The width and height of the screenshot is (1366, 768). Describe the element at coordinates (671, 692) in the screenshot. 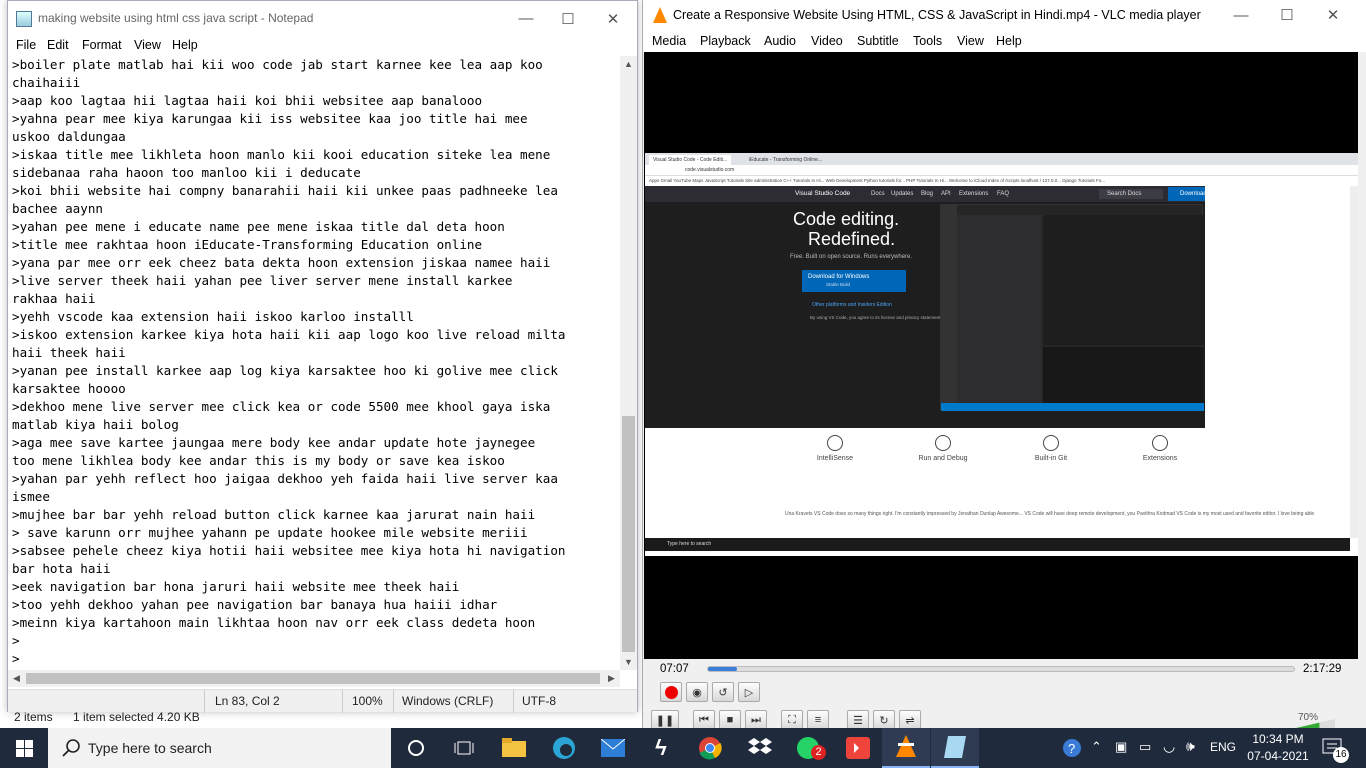

I see `record-button` at that location.